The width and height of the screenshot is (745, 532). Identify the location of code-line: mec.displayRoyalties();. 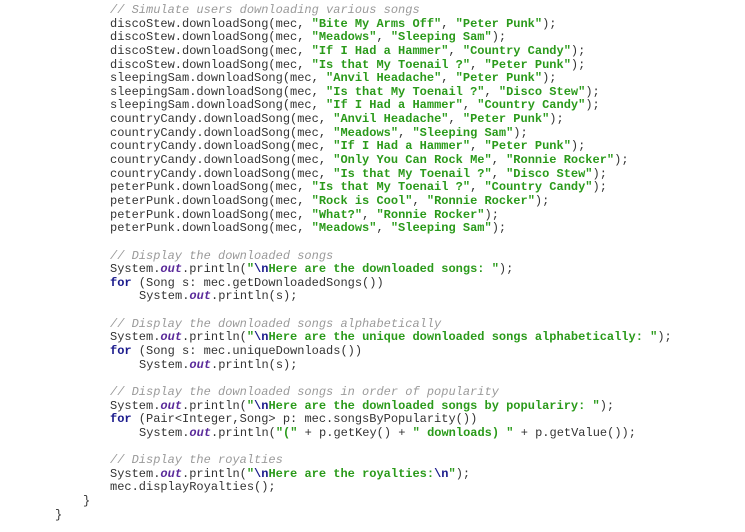
(336, 488).